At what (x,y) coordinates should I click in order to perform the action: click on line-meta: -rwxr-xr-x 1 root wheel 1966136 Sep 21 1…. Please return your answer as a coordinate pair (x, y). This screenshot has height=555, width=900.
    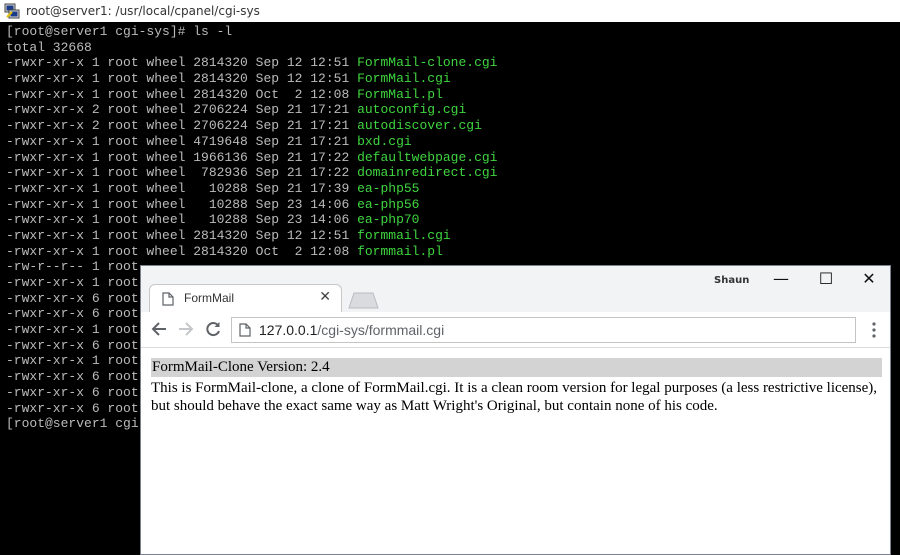
    Looking at the image, I should click on (182, 157).